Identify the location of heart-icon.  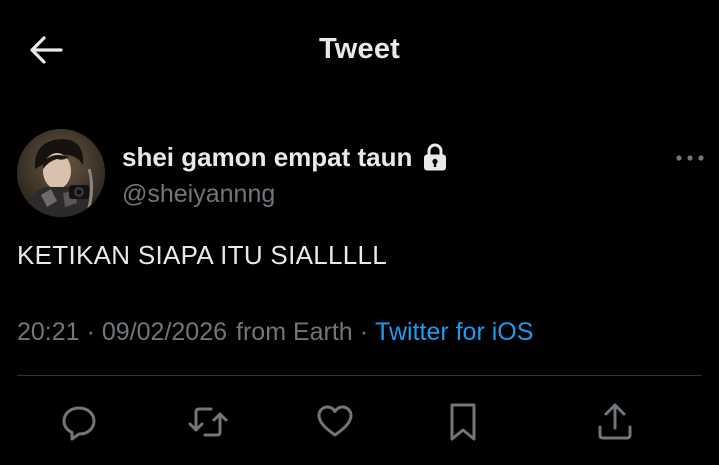
(335, 421).